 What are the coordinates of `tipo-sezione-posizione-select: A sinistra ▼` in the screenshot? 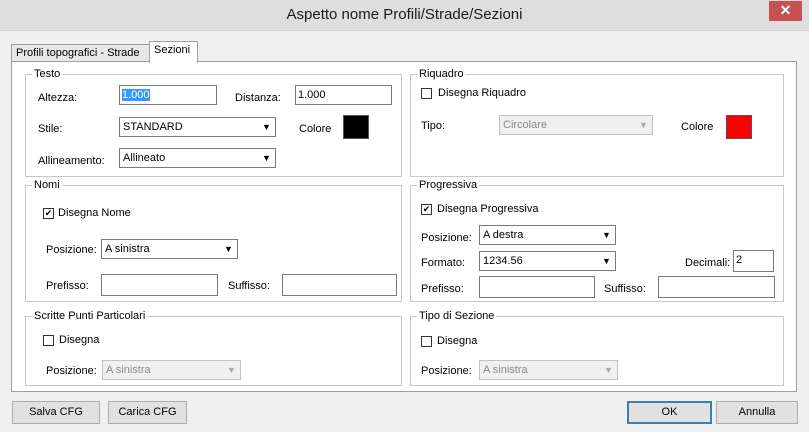 It's located at (548, 370).